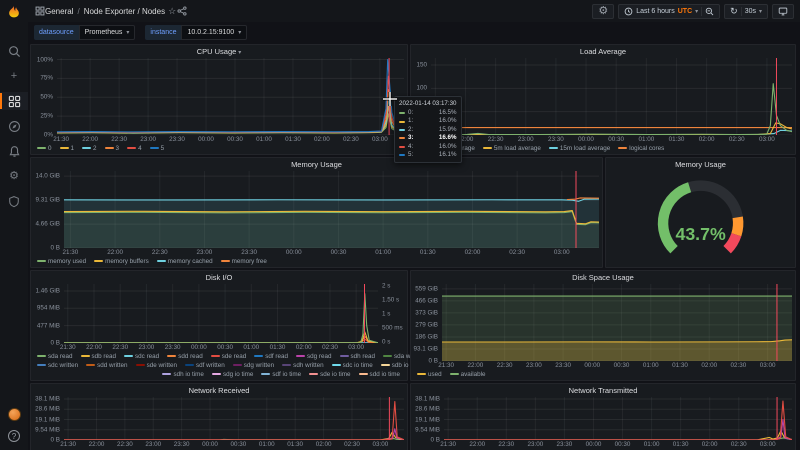 This screenshot has height=450, width=800. I want to click on legend-item: sda read, so click(55, 356).